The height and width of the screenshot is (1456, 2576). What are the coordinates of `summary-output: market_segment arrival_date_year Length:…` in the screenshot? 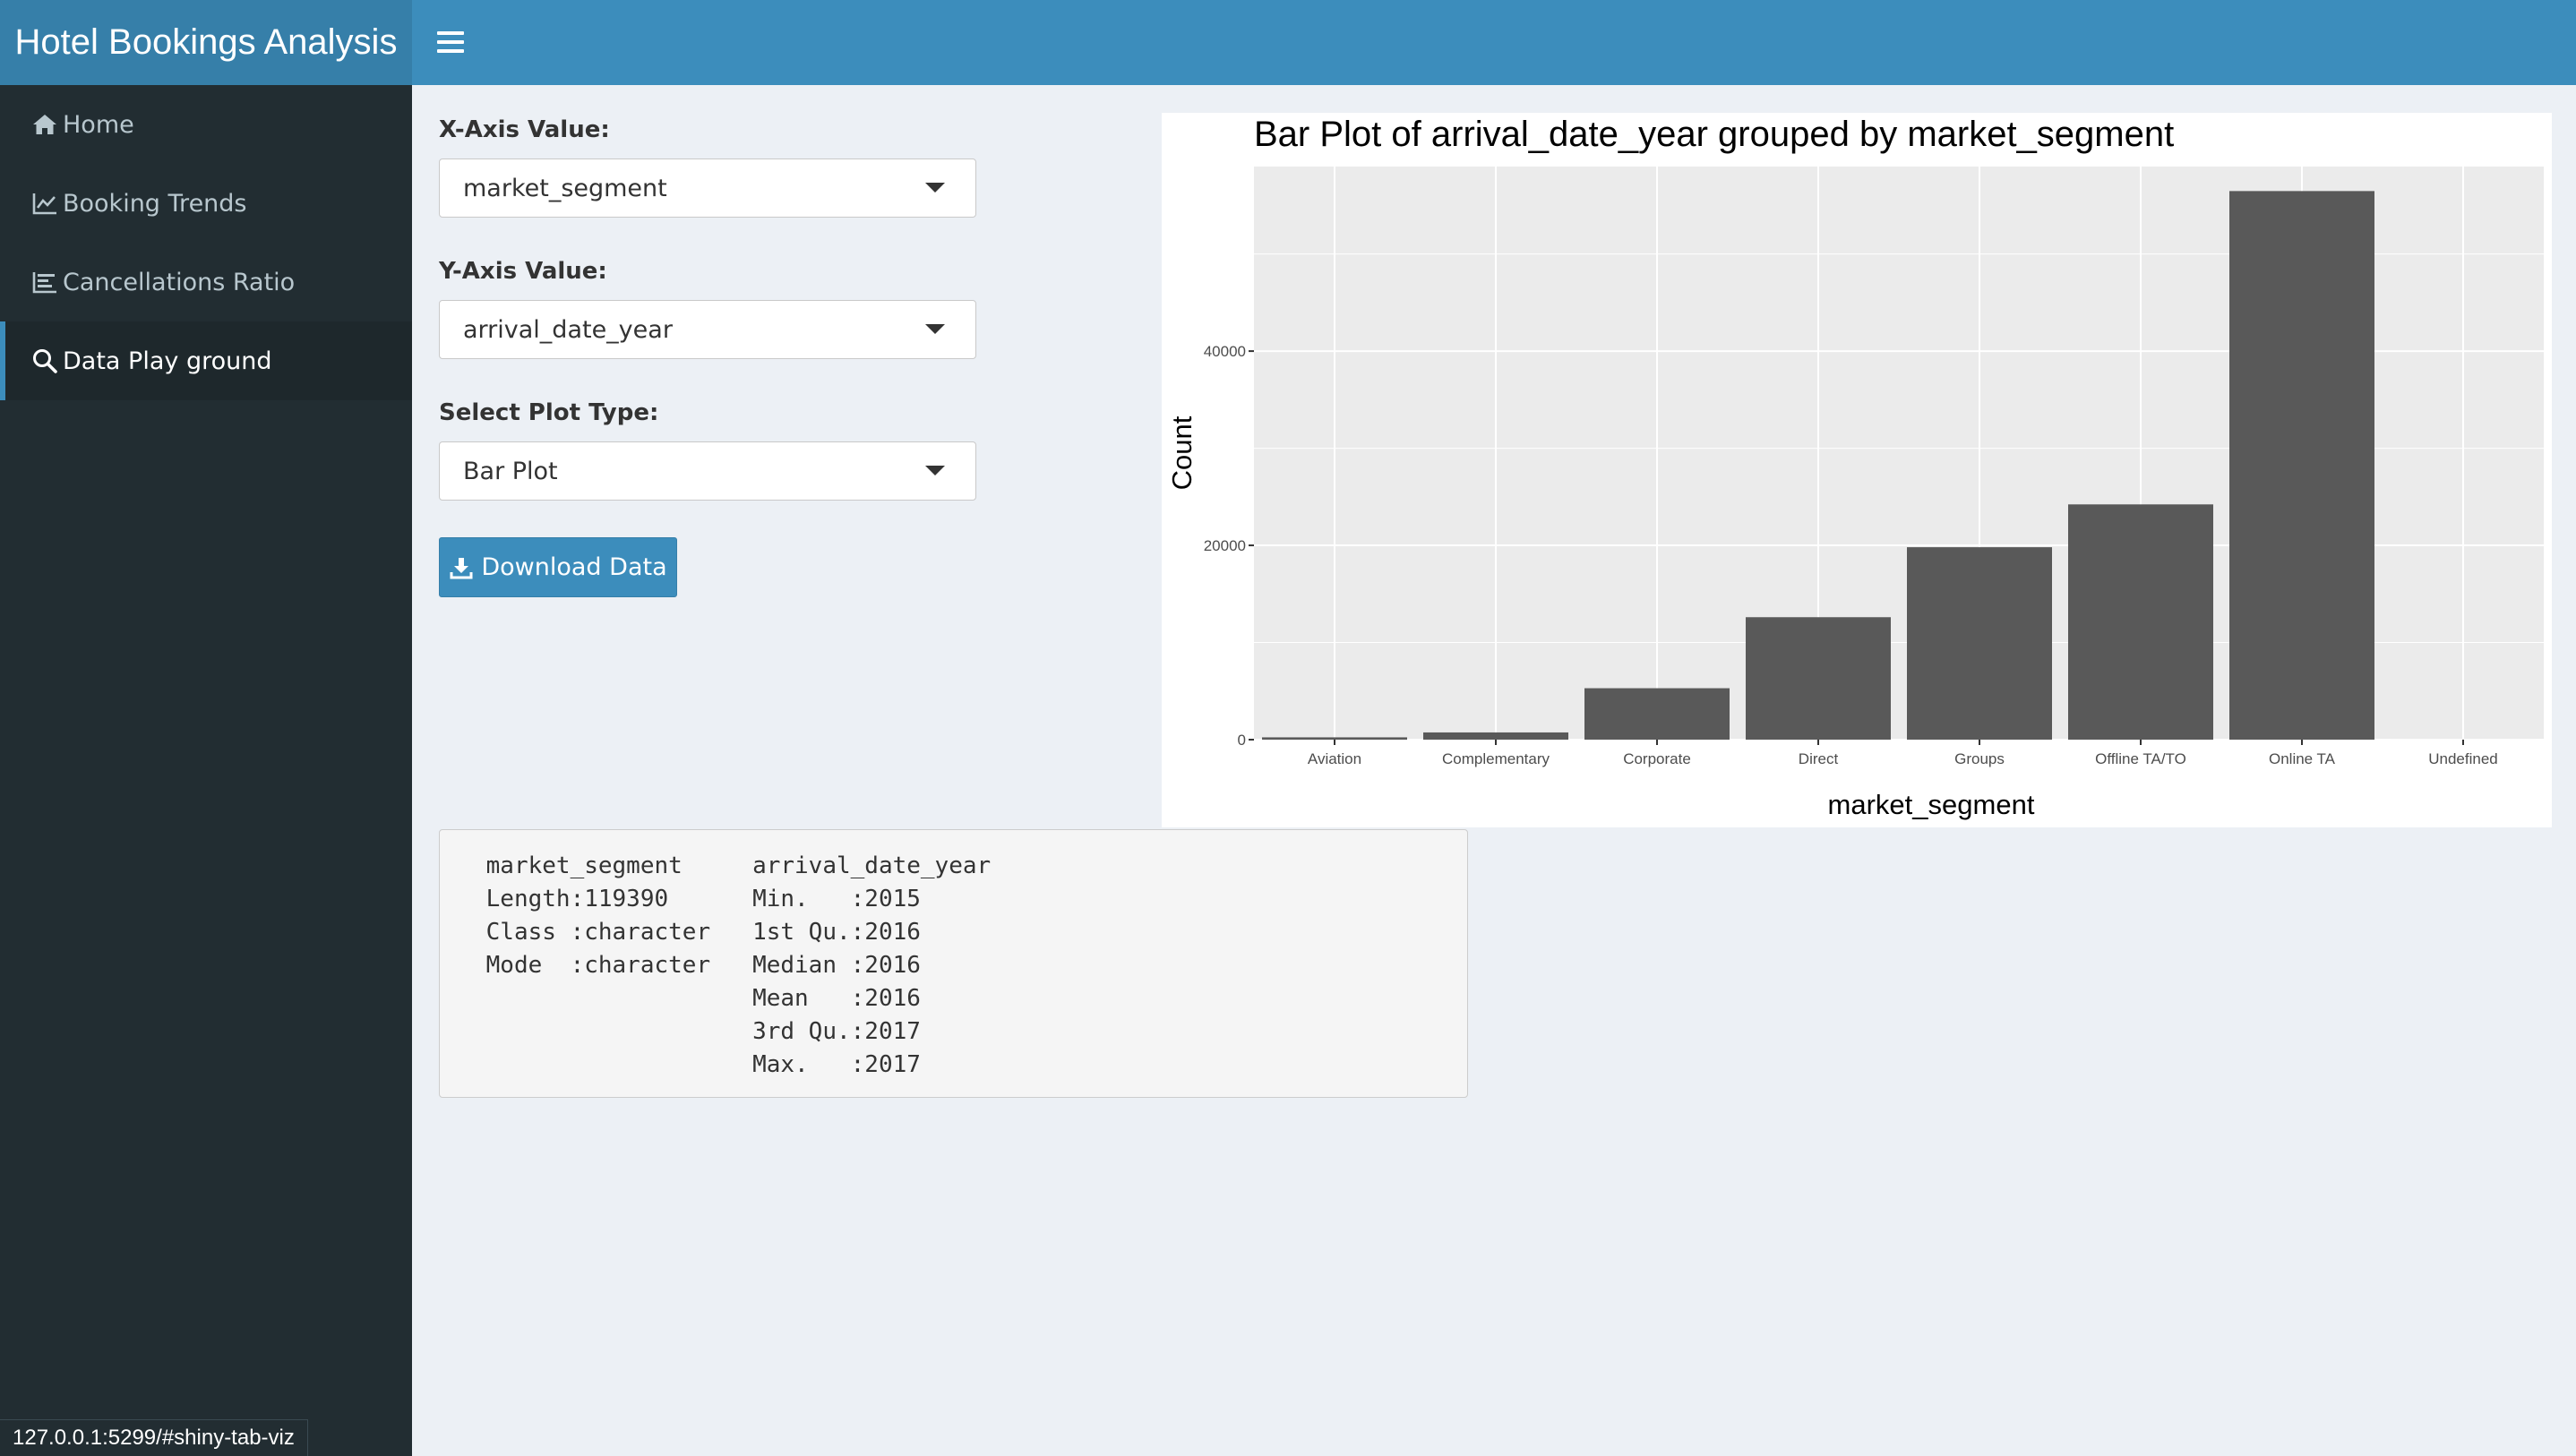 It's located at (953, 963).